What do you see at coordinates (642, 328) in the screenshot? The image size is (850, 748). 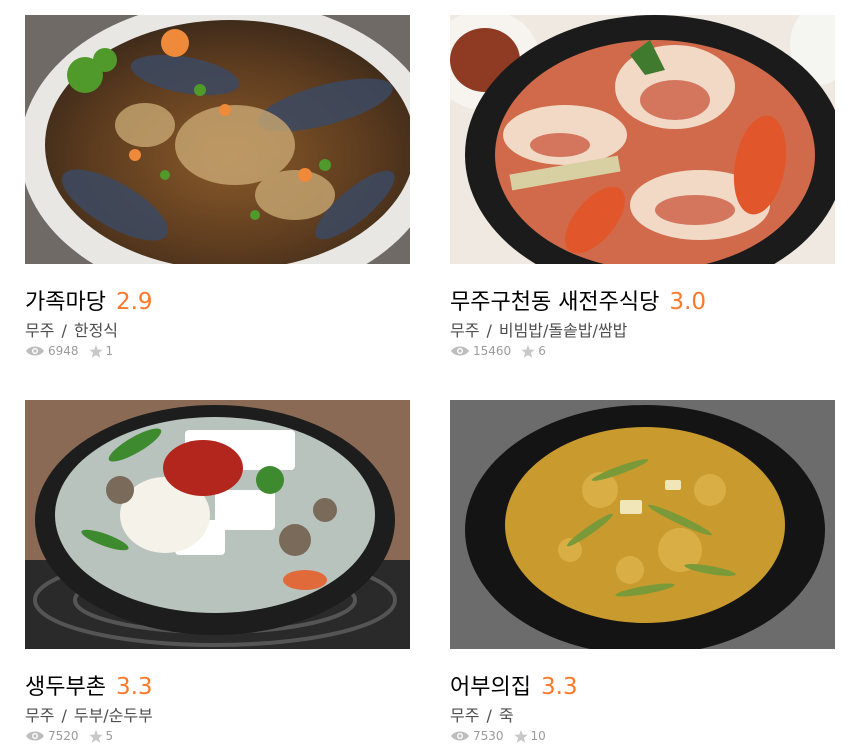 I see `restaurant-meta: 무주 / 비빔밥/돌솥밥/쌈밥` at bounding box center [642, 328].